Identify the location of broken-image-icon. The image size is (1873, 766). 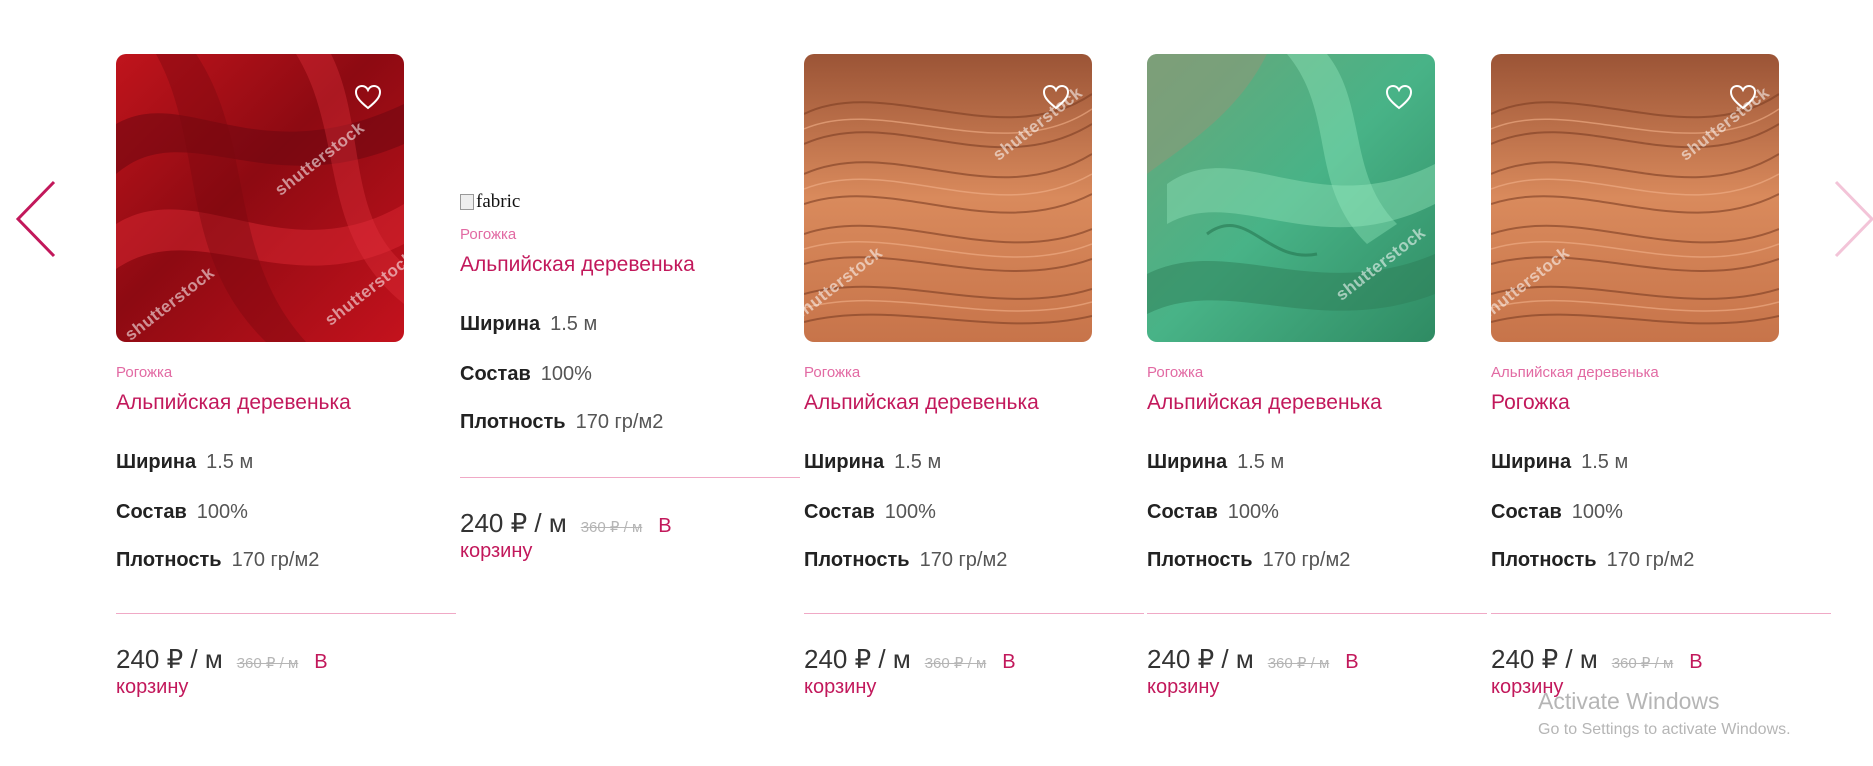
(467, 202).